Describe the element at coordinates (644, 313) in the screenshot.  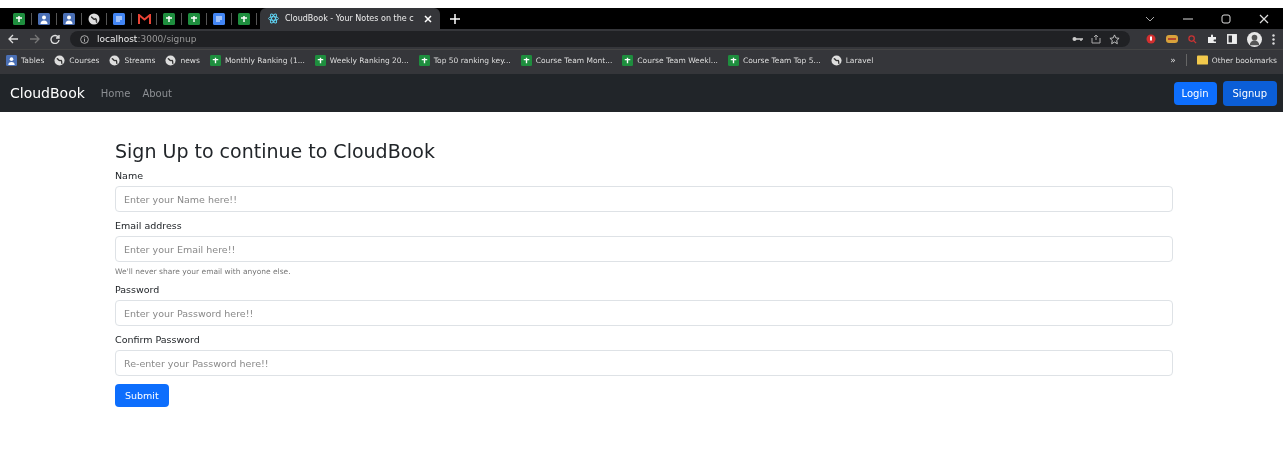
I see `input-field: Enter your Password here!!` at that location.